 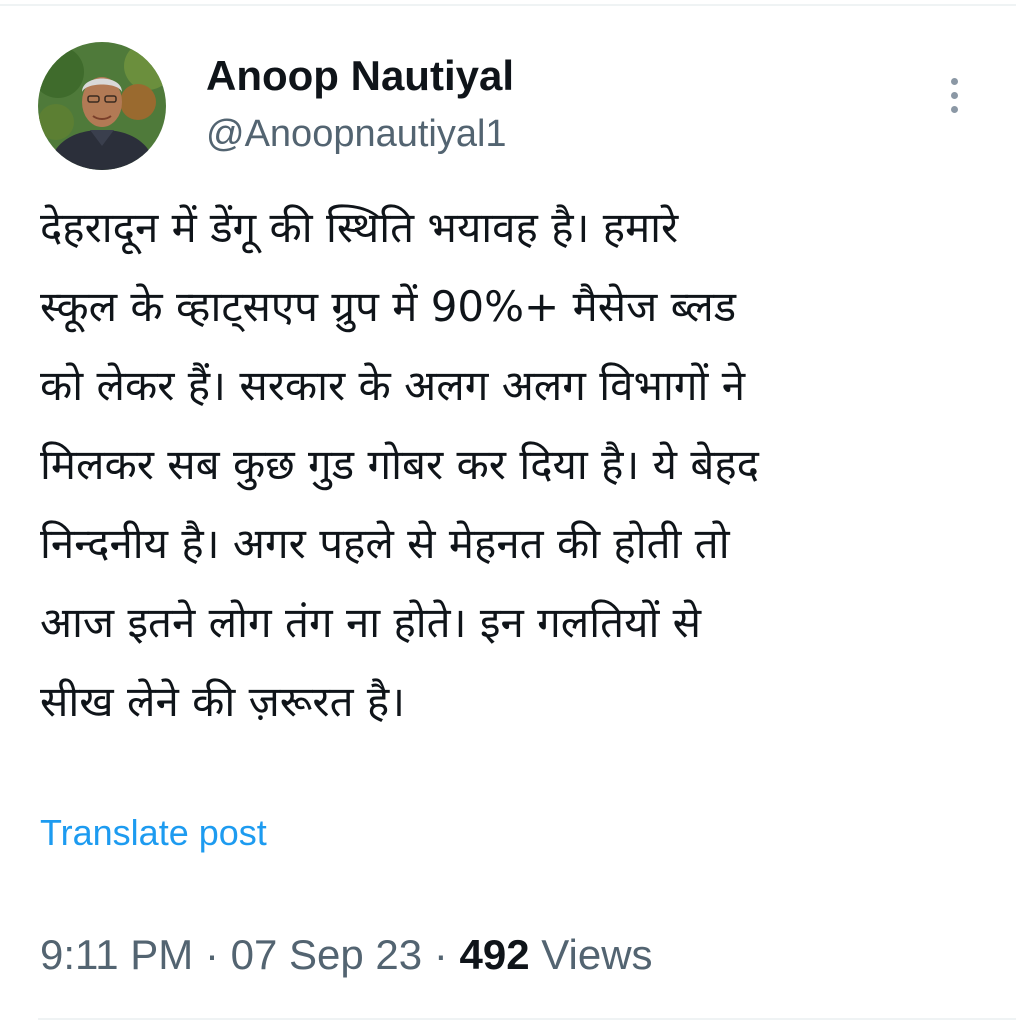 I want to click on avatar-photo, so click(x=102, y=106).